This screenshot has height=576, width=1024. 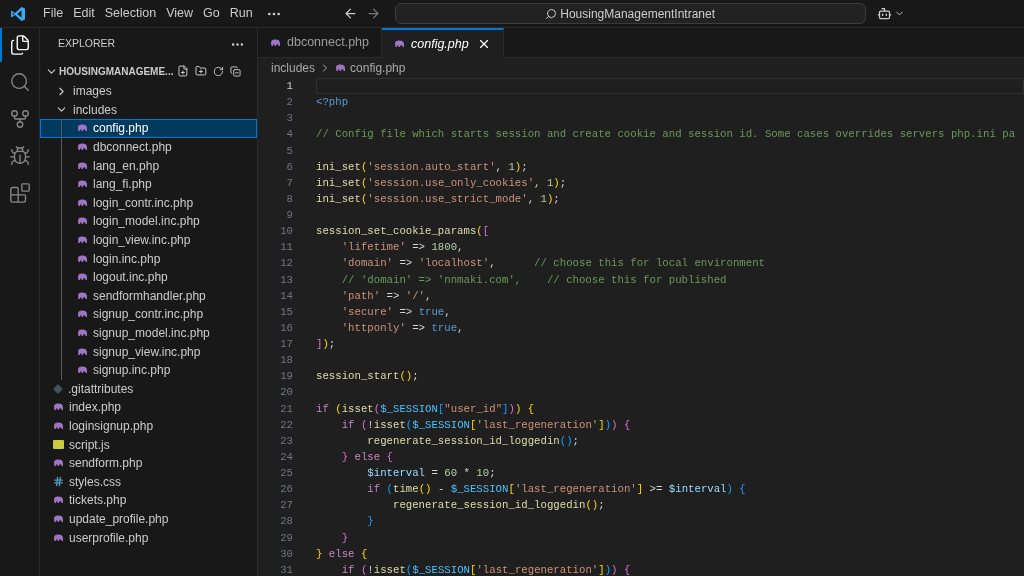 What do you see at coordinates (293, 68) in the screenshot?
I see `breadcrumb-item: includes` at bounding box center [293, 68].